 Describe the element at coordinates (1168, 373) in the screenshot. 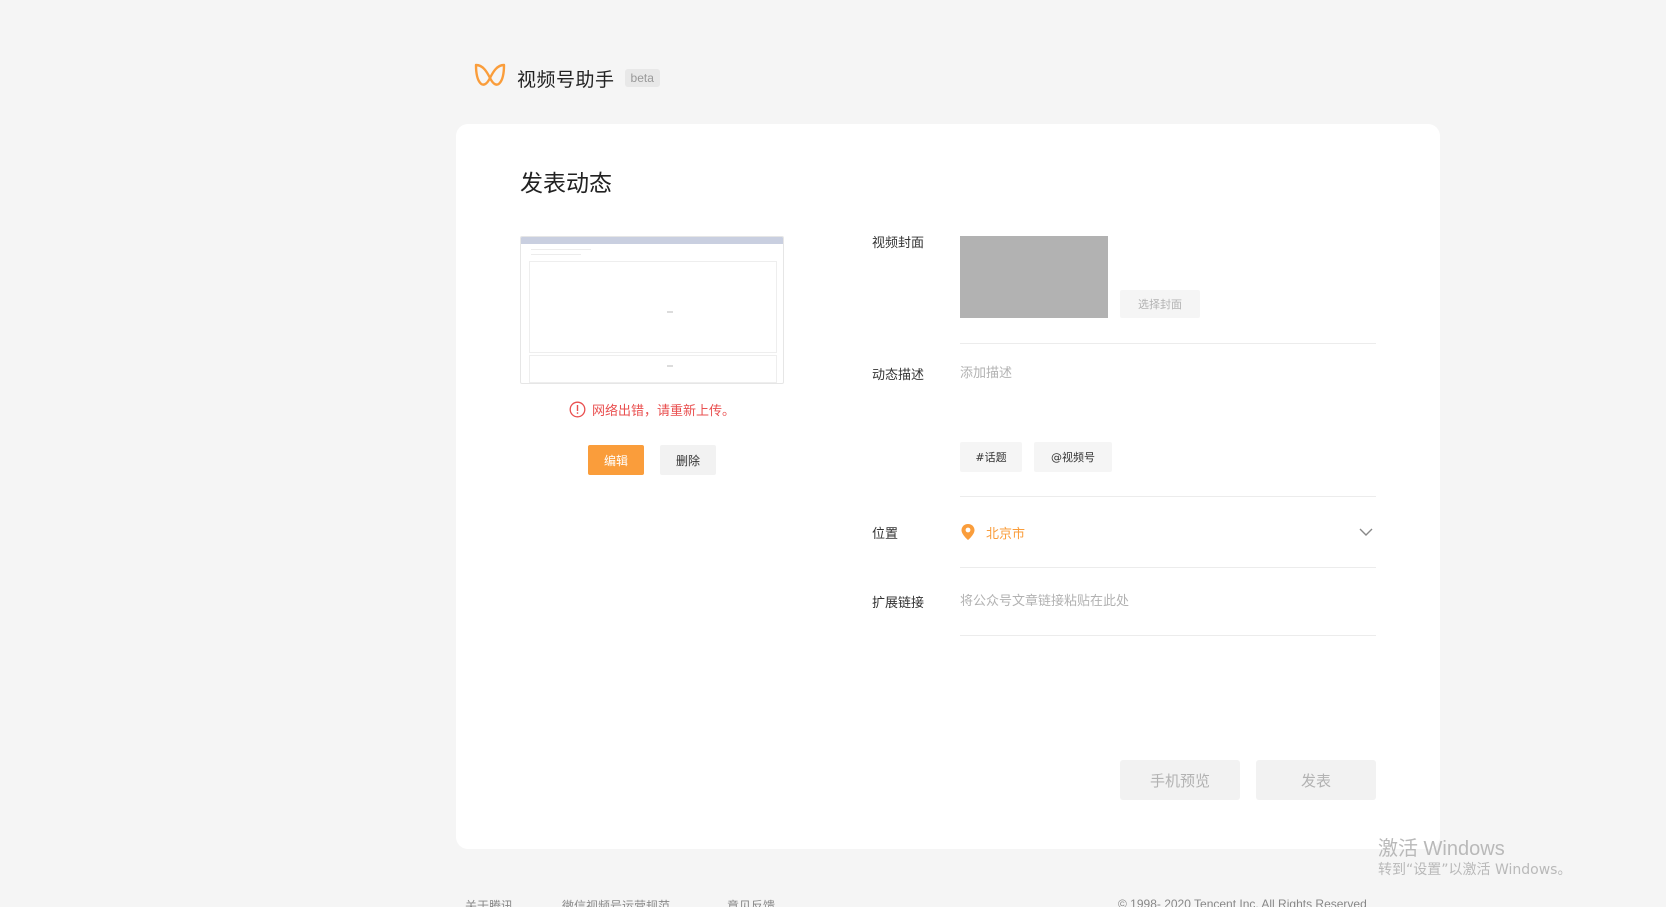

I see `description-input` at that location.